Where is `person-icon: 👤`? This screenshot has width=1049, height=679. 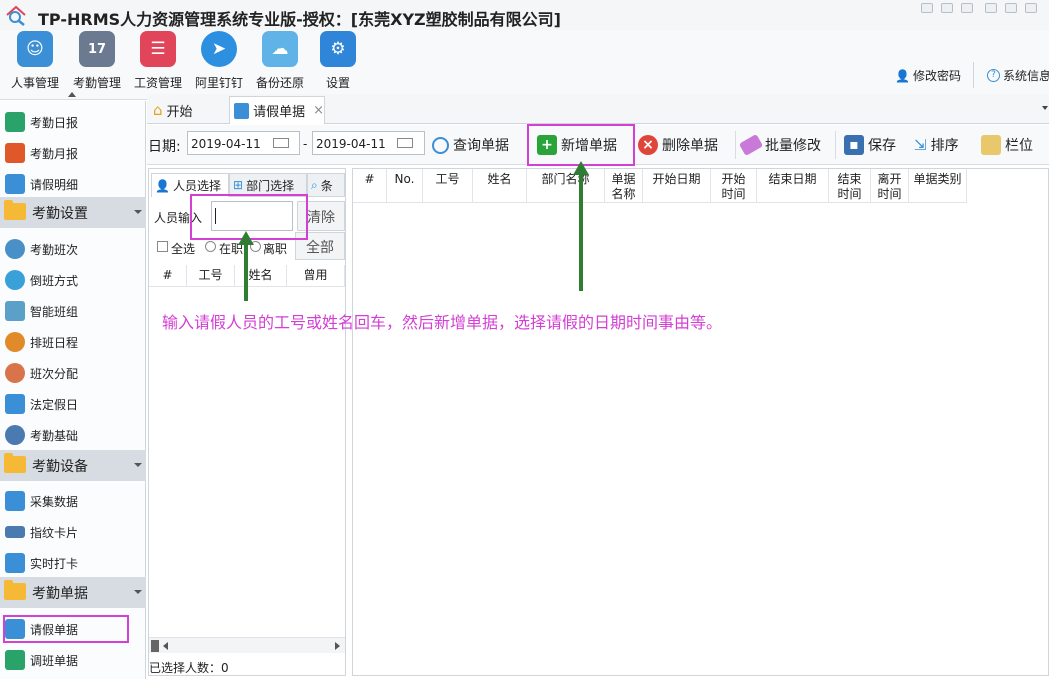 person-icon: 👤 is located at coordinates (162, 185).